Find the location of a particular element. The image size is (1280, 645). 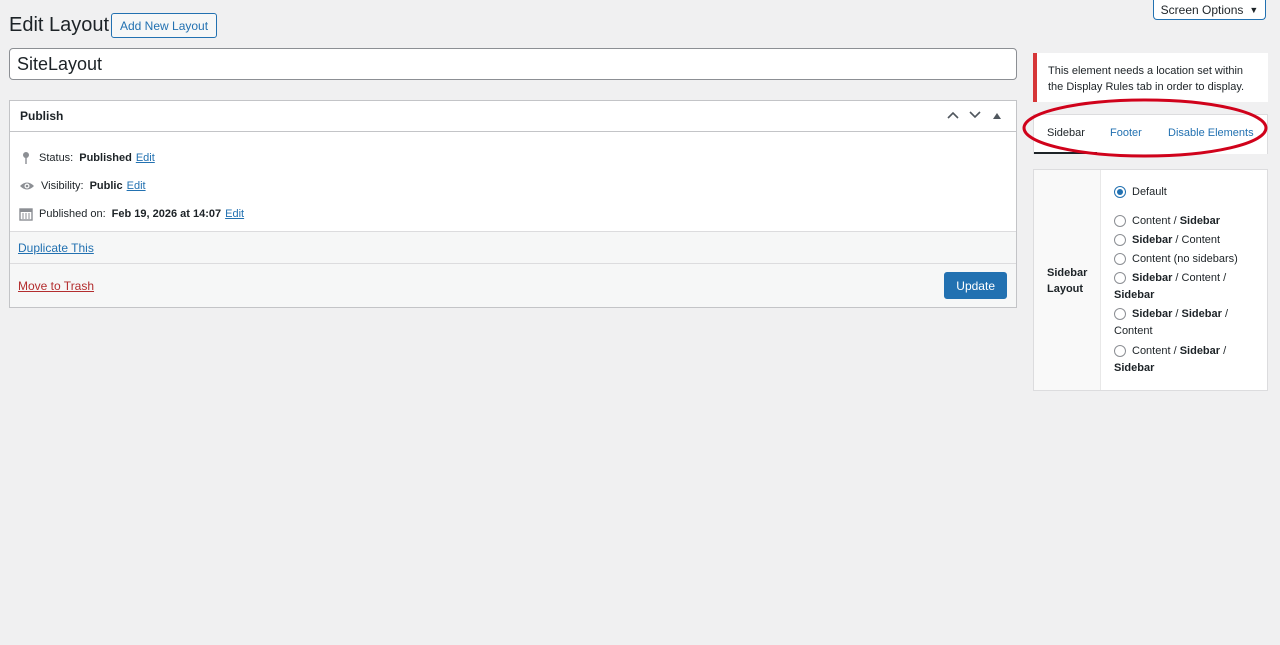

tab-sidebar: Sidebar is located at coordinates (1066, 133).